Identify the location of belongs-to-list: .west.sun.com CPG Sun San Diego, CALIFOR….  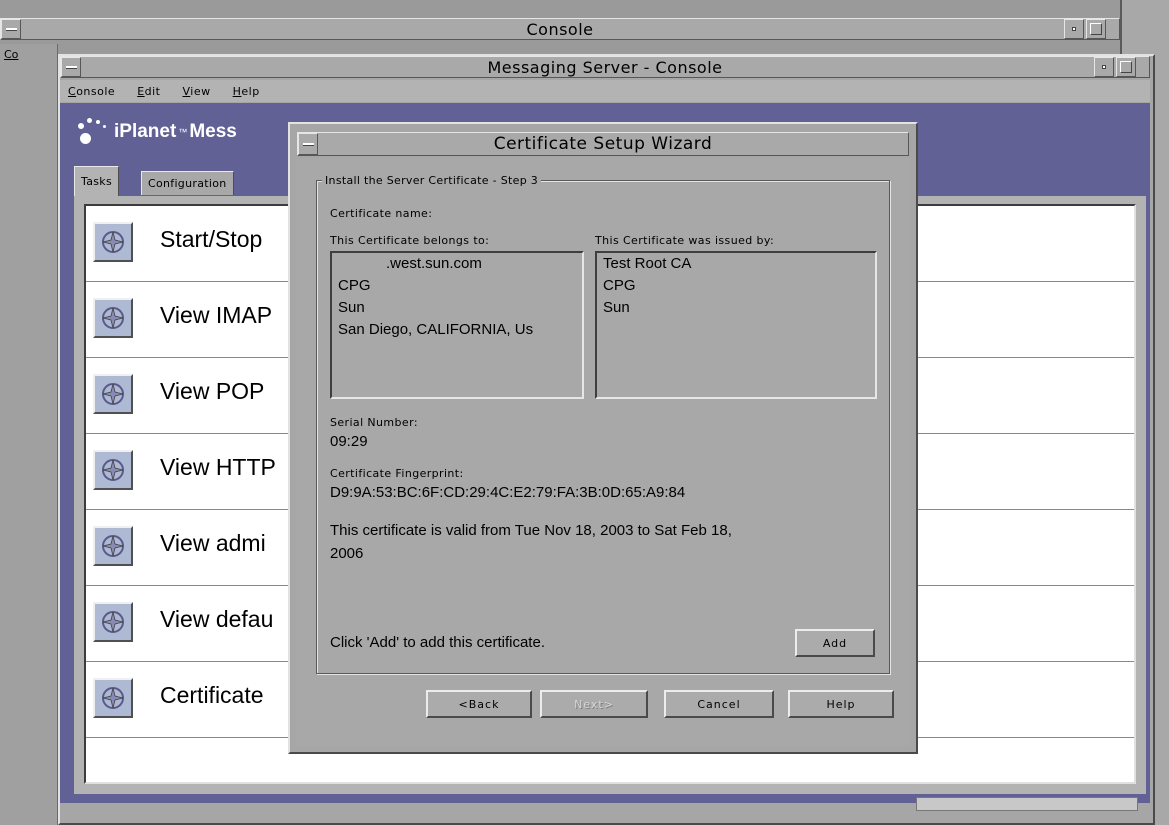
(457, 325).